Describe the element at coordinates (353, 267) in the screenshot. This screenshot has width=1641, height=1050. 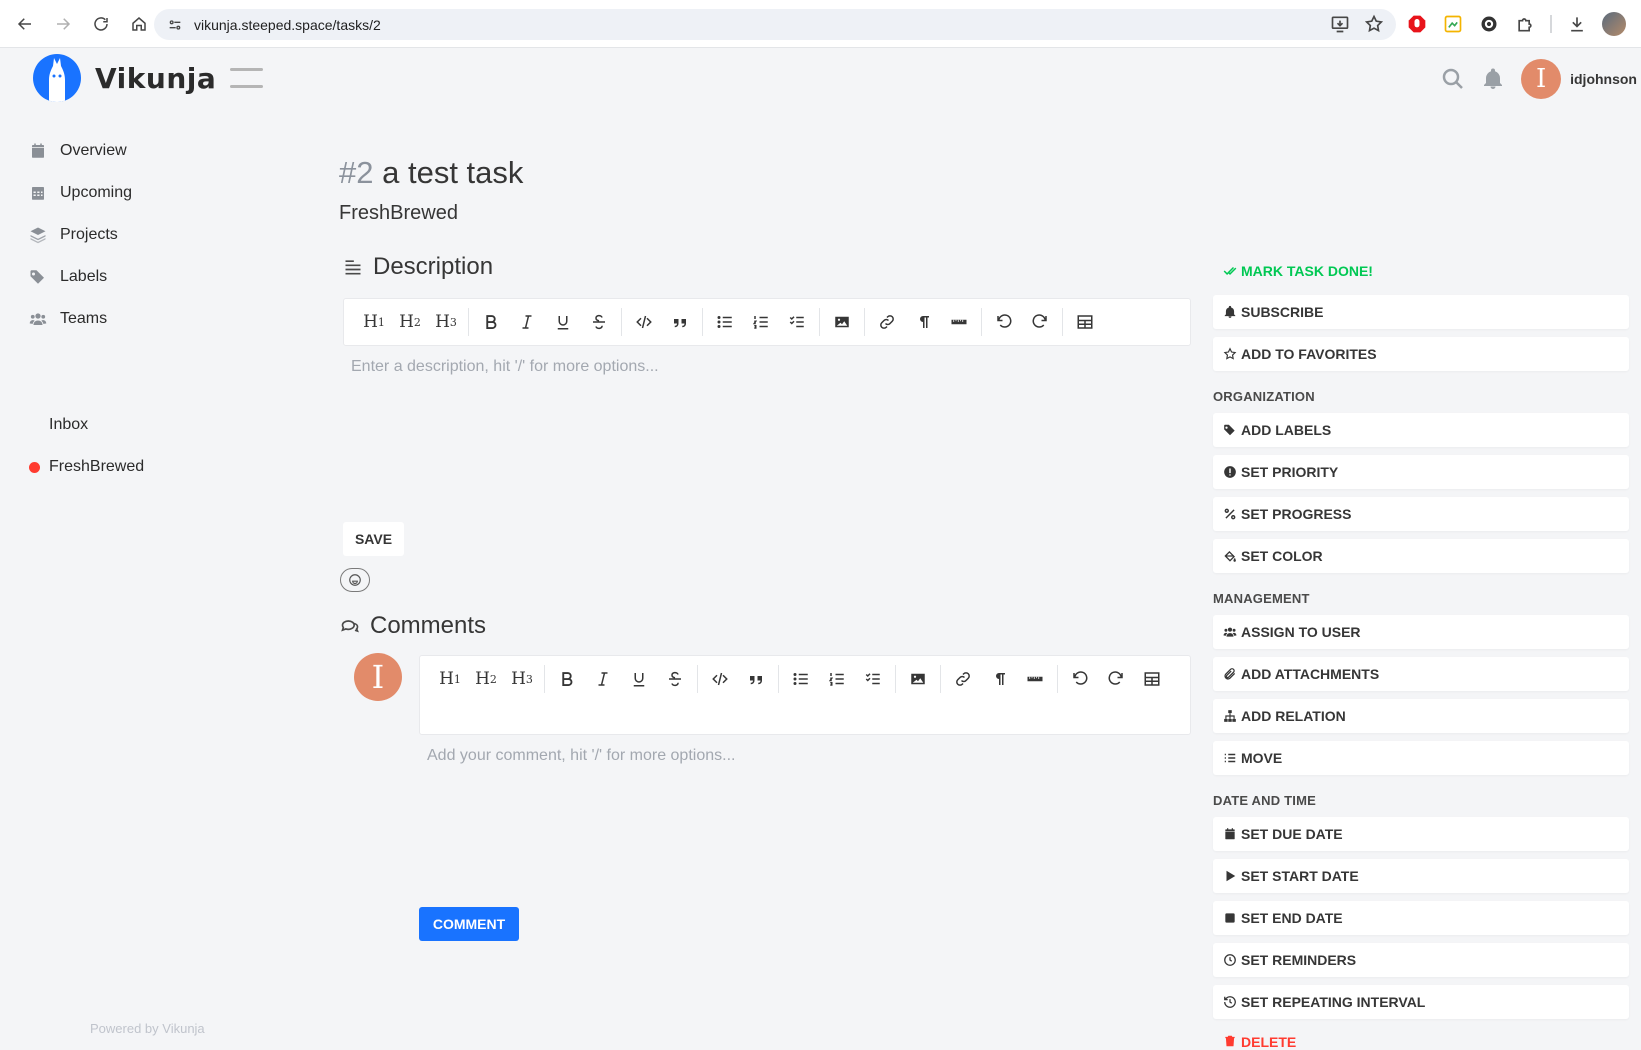
I see `align-left-icon` at that location.